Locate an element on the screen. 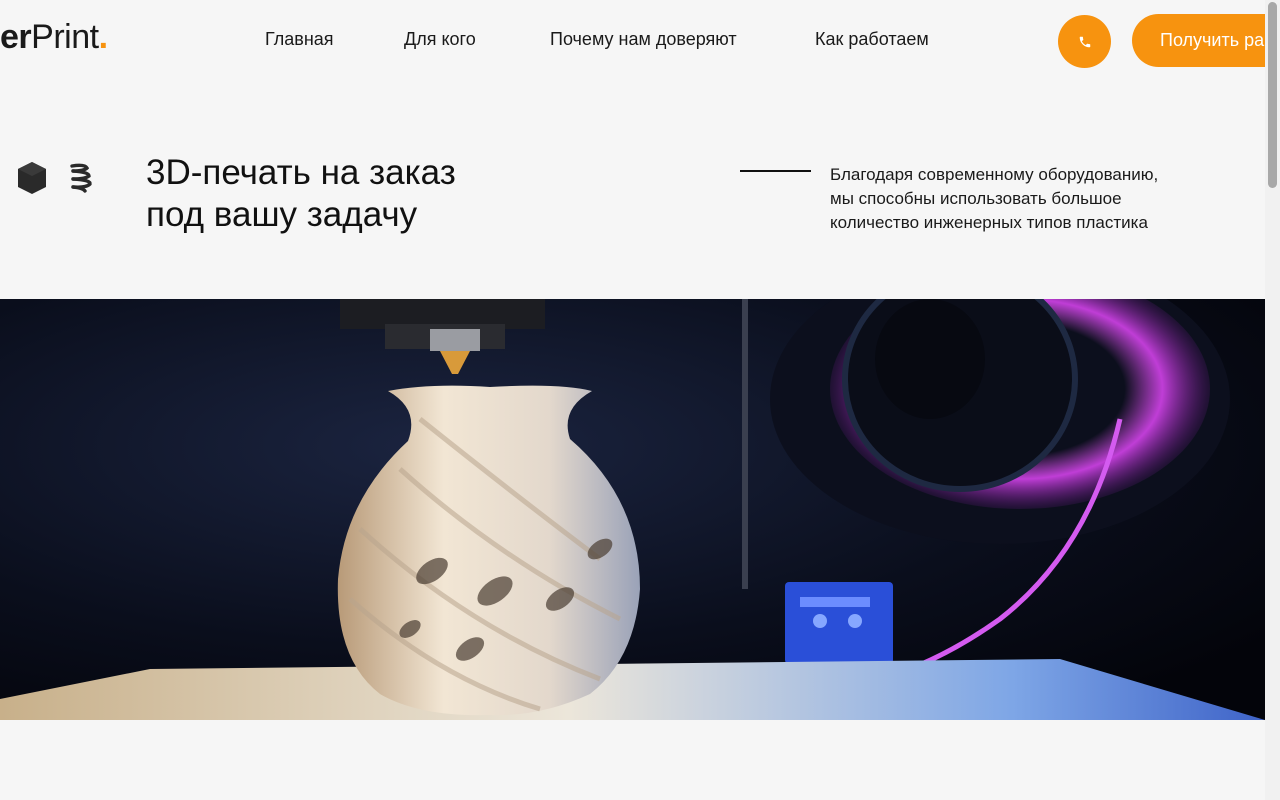 The height and width of the screenshot is (800, 1280). hero-description-line-2: мы способны использовать большое is located at coordinates (976, 198).